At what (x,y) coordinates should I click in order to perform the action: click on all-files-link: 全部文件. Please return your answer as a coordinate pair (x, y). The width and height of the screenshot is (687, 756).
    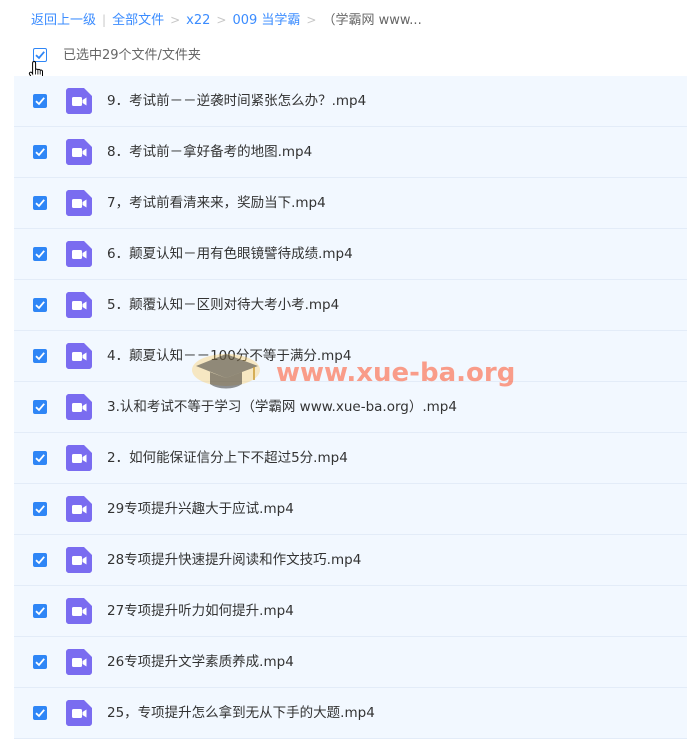
    Looking at the image, I should click on (138, 20).